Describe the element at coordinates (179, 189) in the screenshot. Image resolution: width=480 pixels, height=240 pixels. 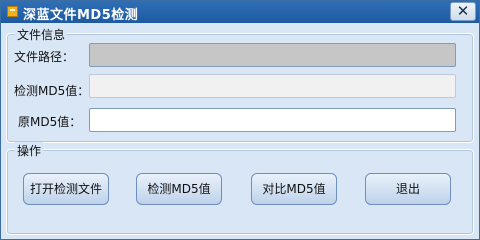
I see `detect-md5-button: 检测MD5值` at that location.